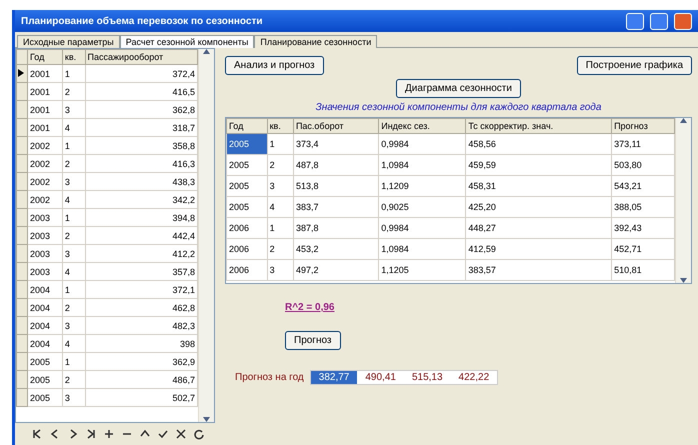 This screenshot has height=445, width=698. I want to click on table-cell: 383,7, so click(336, 207).